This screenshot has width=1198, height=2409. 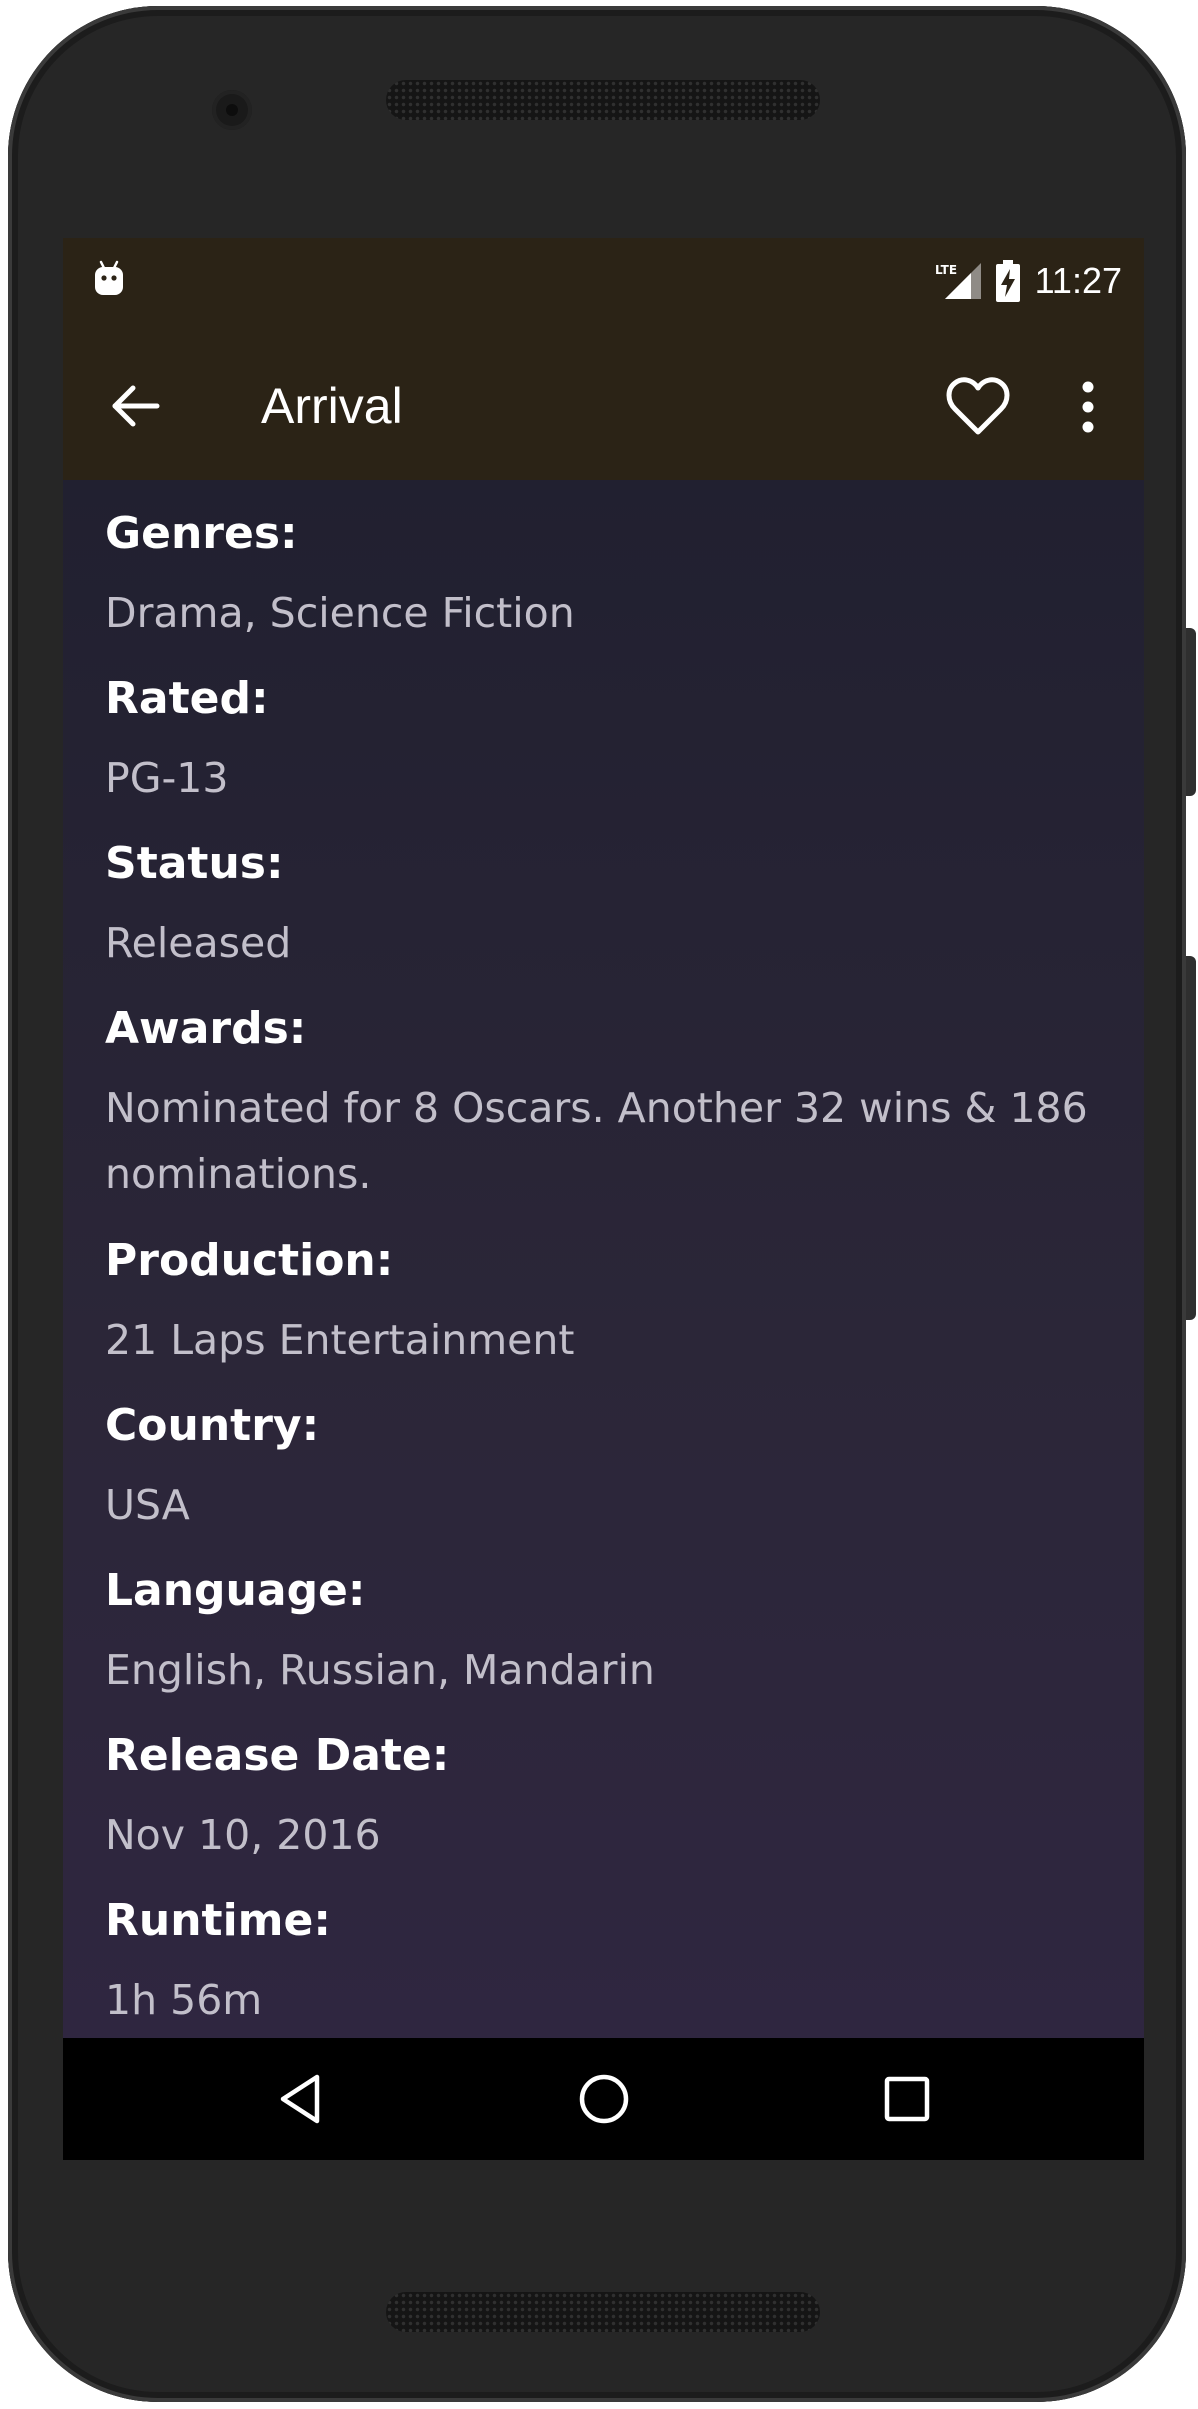 What do you see at coordinates (249, 1260) in the screenshot?
I see `detail-label: Production:` at bounding box center [249, 1260].